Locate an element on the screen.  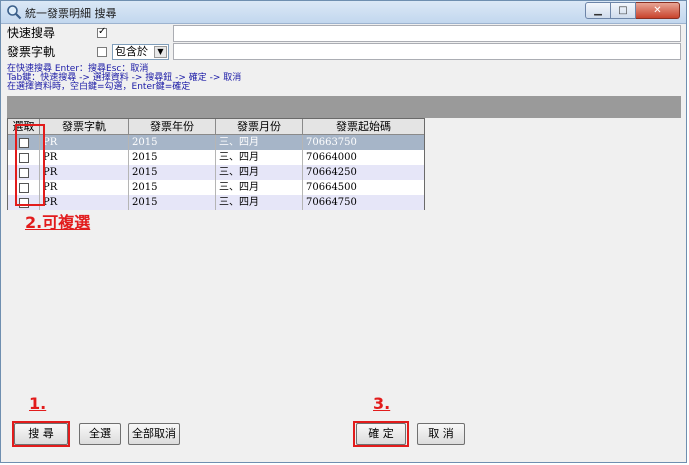
window-controls: ▁ □ ✕ is located at coordinates (632, 11).